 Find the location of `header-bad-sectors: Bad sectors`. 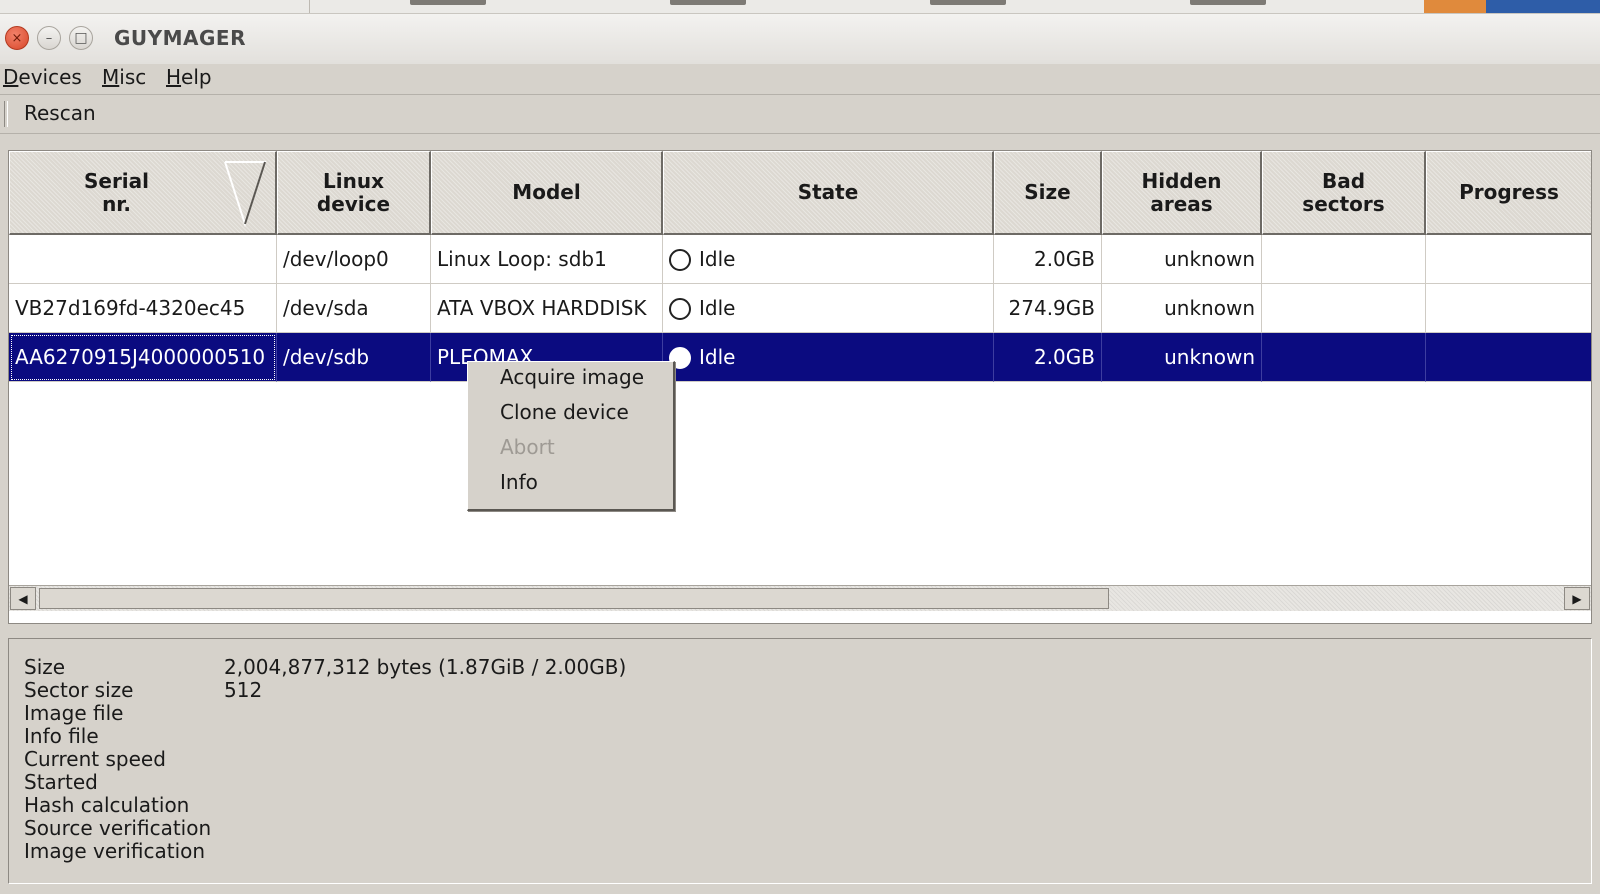

header-bad-sectors: Bad sectors is located at coordinates (1344, 193).